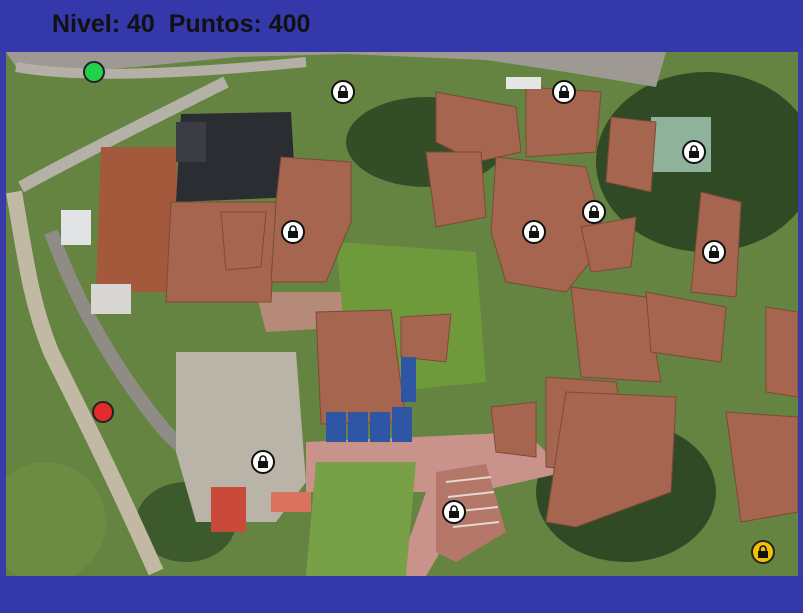  Describe the element at coordinates (239, 24) in the screenshot. I see `points-label: Puntos: 400` at that location.